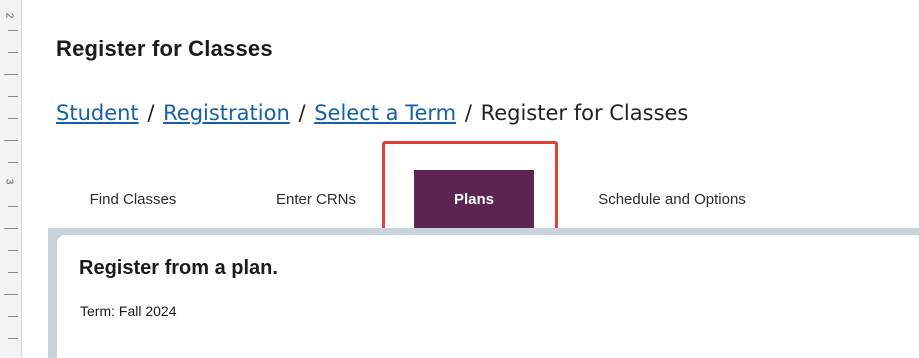 The width and height of the screenshot is (919, 358). I want to click on vertical-ruler: 2 3, so click(11, 179).